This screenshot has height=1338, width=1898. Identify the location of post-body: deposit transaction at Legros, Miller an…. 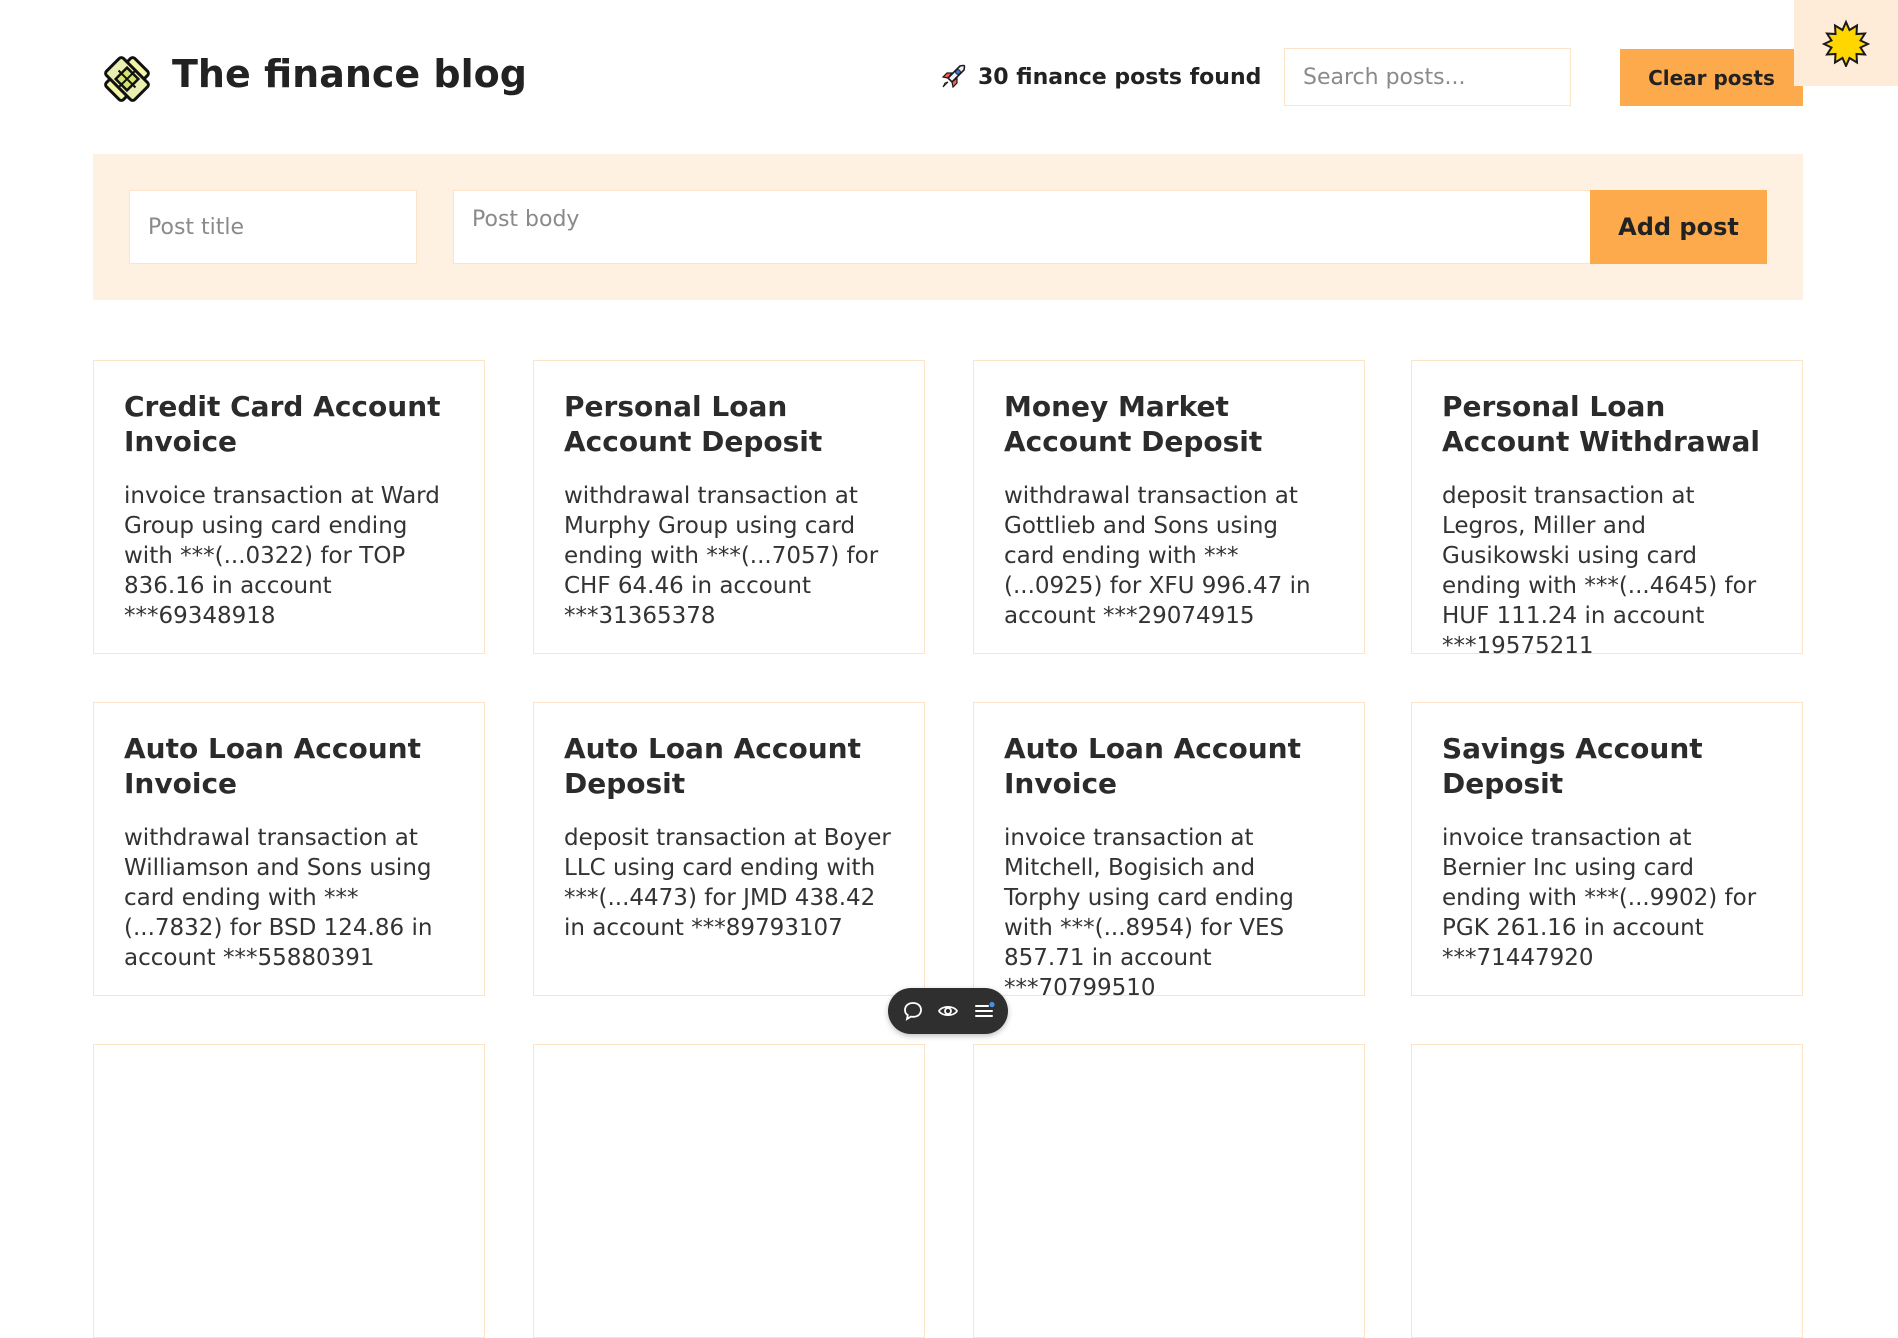
(1599, 571).